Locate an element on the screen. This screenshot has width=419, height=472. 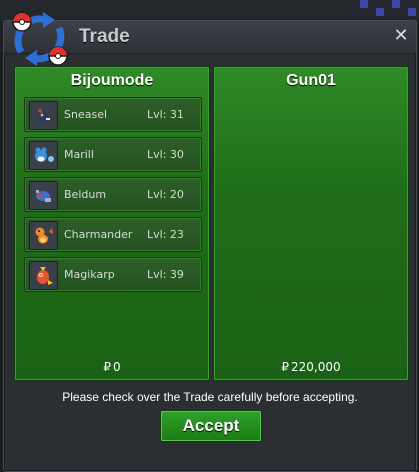
charmander-sprite-icon is located at coordinates (43, 235).